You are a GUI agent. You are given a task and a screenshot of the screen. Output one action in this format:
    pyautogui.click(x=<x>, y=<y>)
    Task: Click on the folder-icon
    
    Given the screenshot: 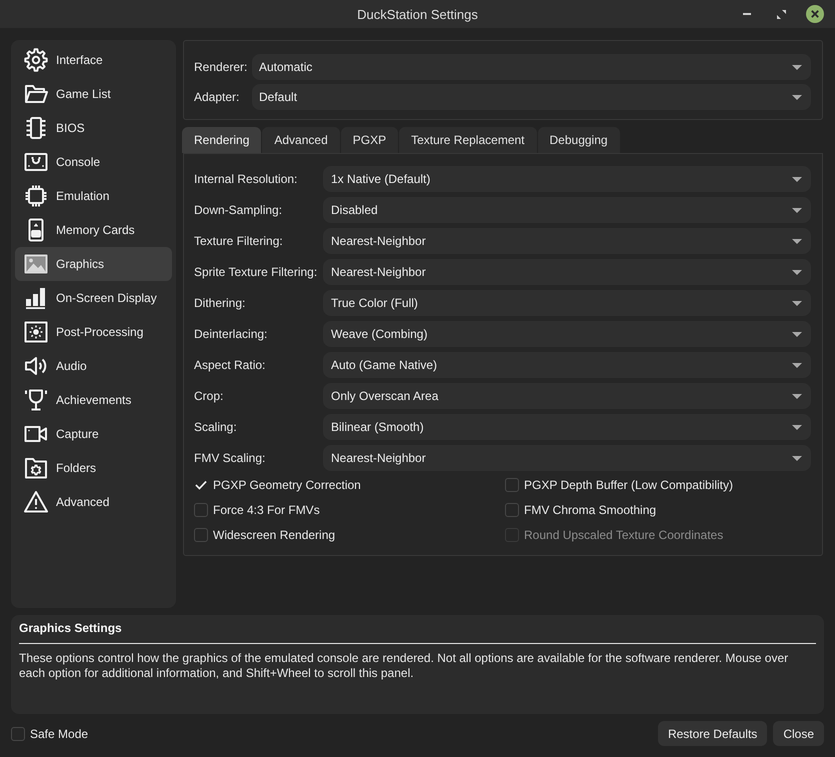 What is the action you would take?
    pyautogui.click(x=36, y=94)
    